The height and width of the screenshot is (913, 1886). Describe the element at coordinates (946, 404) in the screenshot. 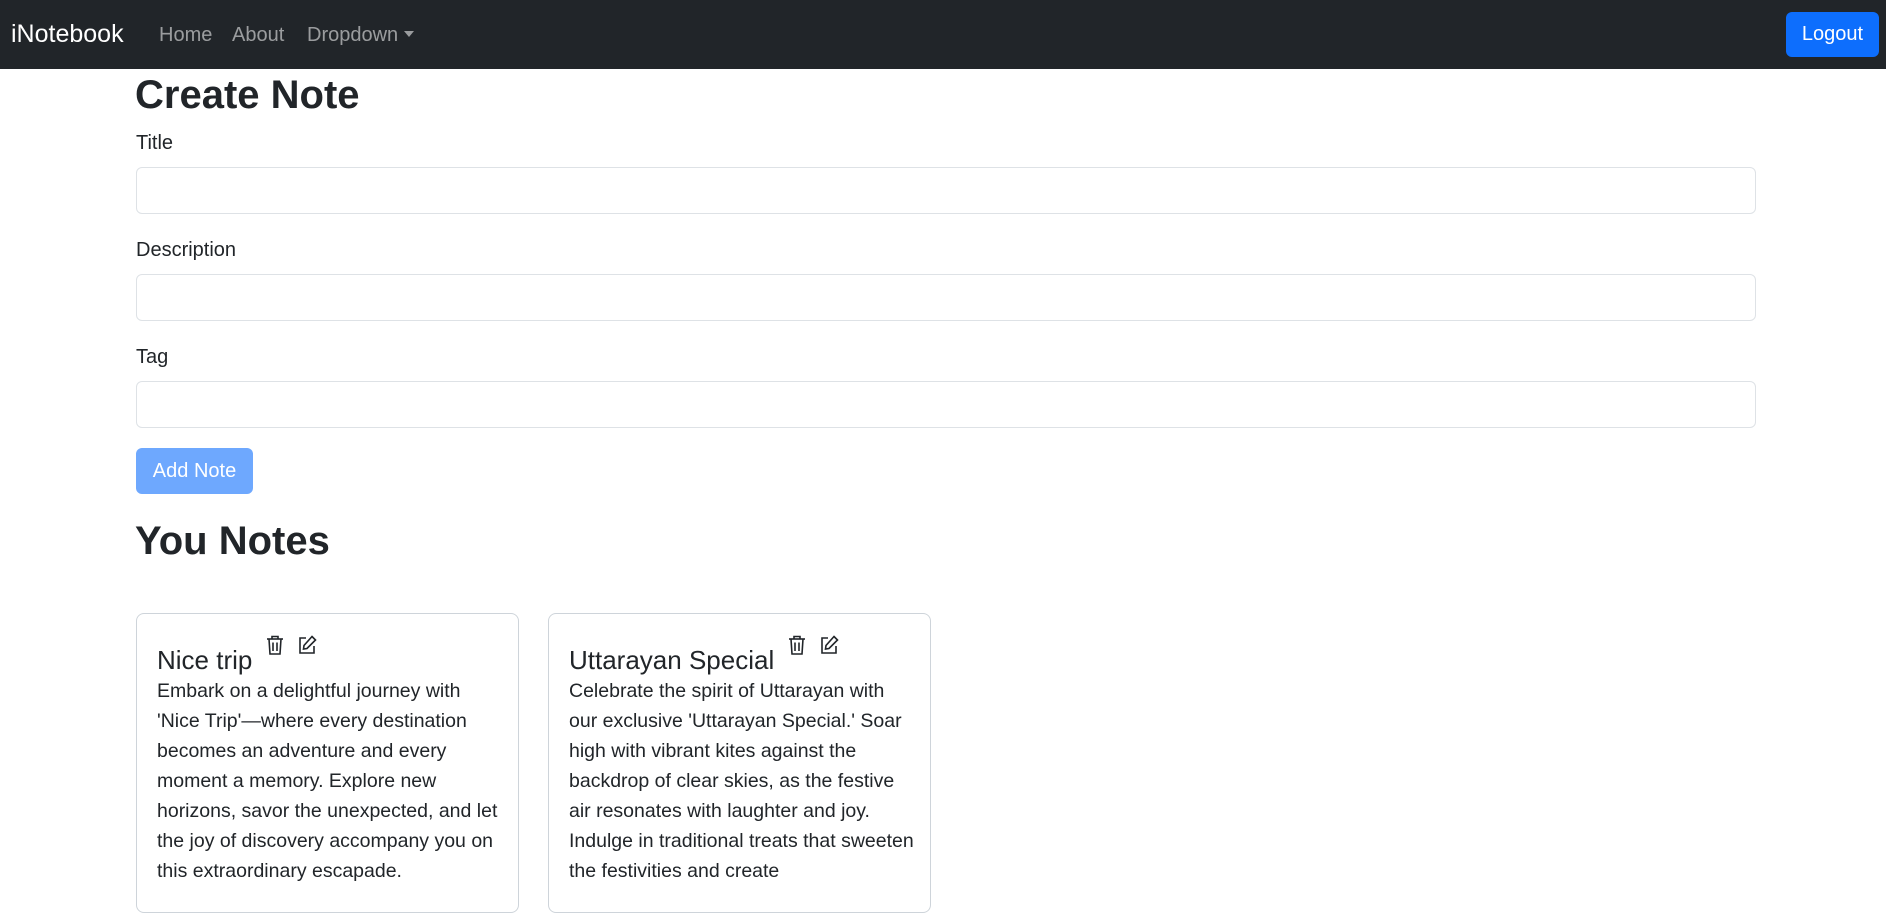

I see `tag-input` at that location.